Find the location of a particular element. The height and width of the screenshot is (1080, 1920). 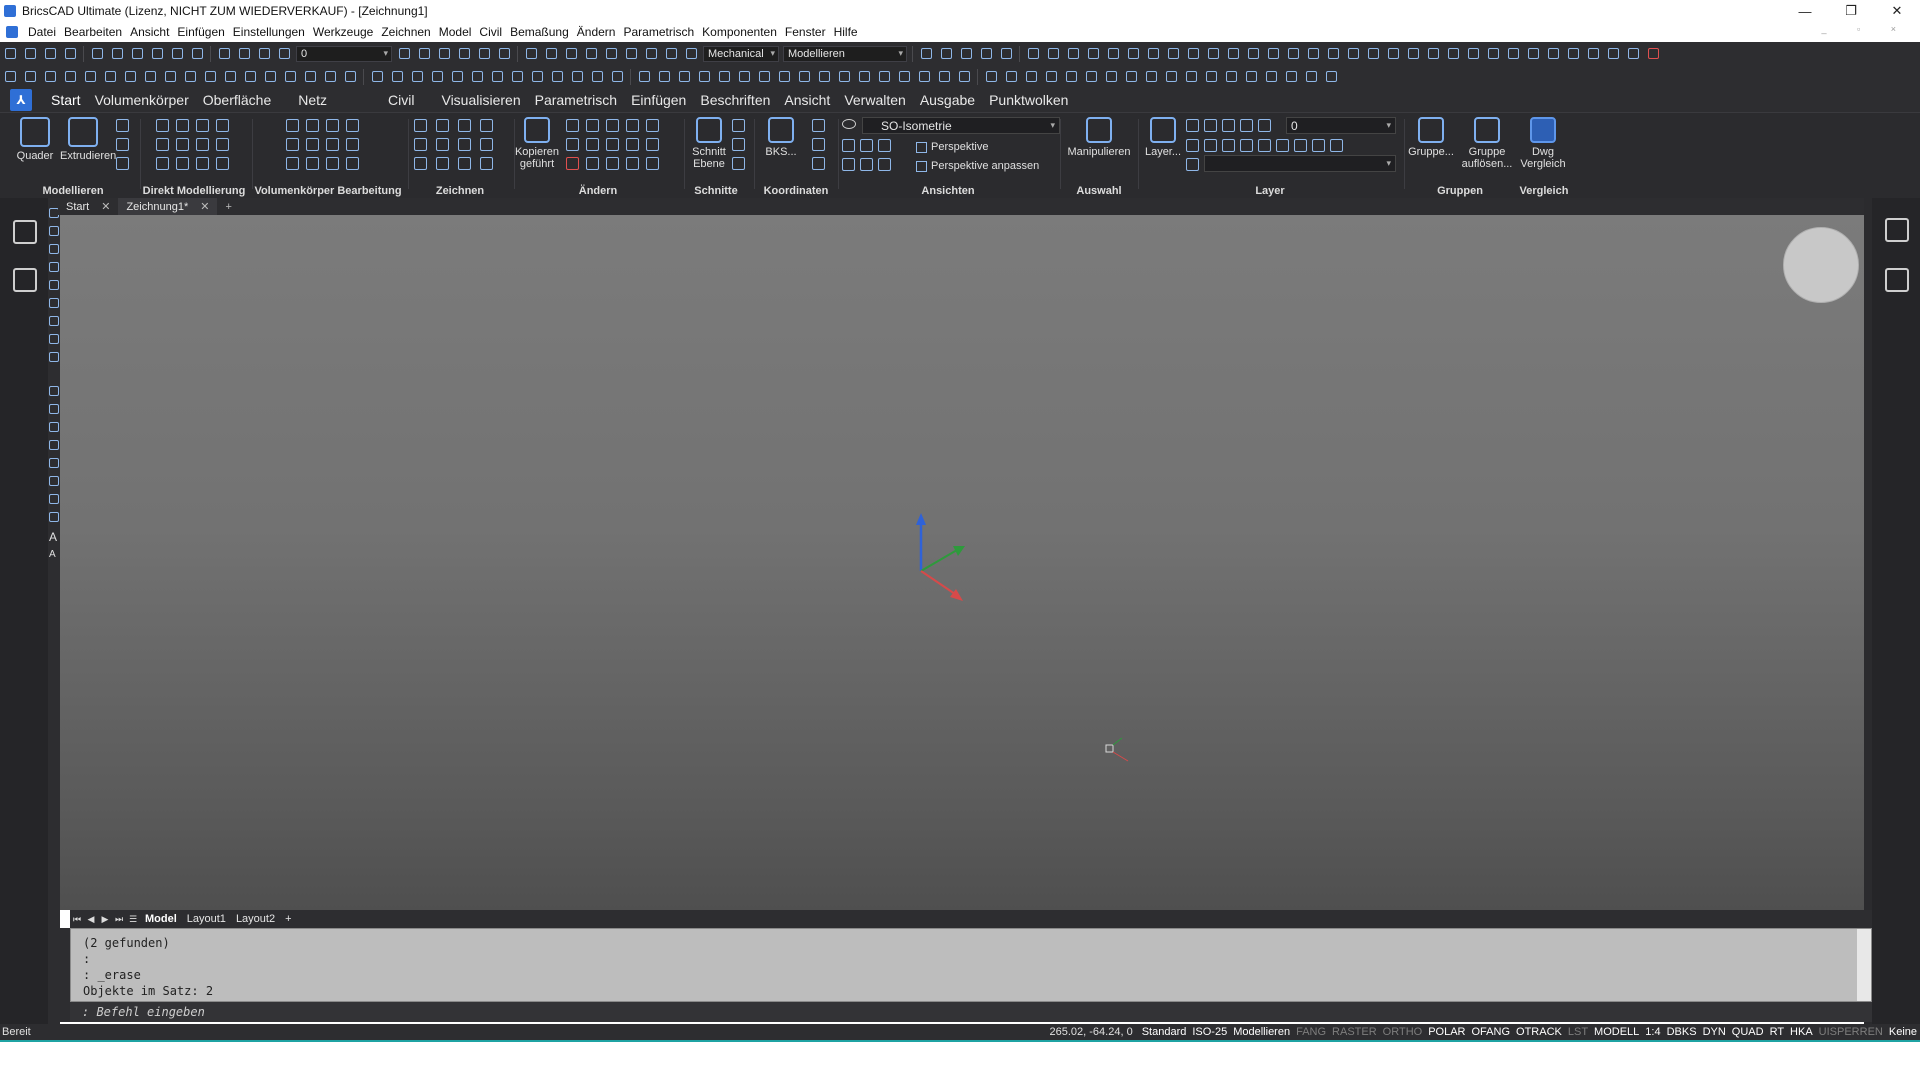

view-top-icon is located at coordinates (946, 54).